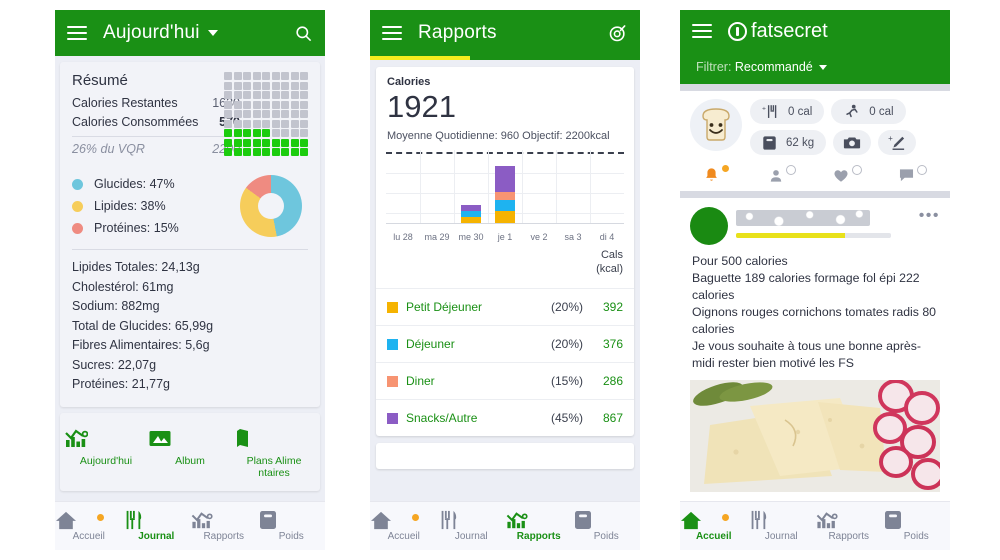 The height and width of the screenshot is (560, 1000). Describe the element at coordinates (156, 122) in the screenshot. I see `summary-row-consumed: Calories Consommées 570` at that location.